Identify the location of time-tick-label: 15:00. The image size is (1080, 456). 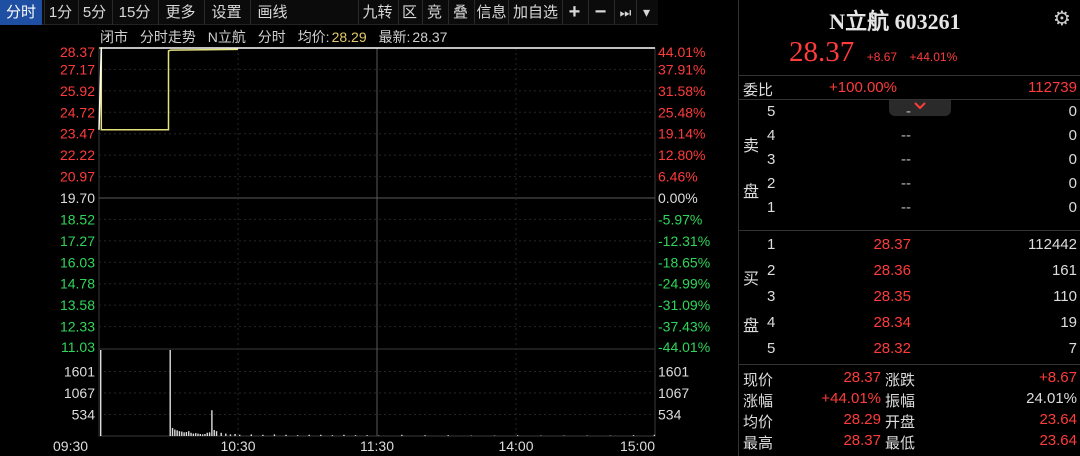
(637, 446).